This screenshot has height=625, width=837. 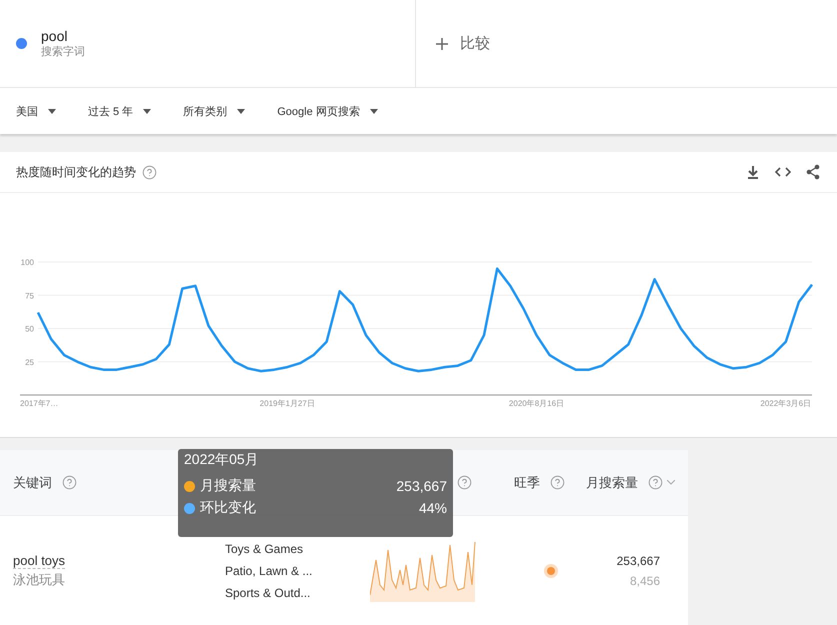 I want to click on chart-title: 热度随时间变化的趋势, so click(x=76, y=172).